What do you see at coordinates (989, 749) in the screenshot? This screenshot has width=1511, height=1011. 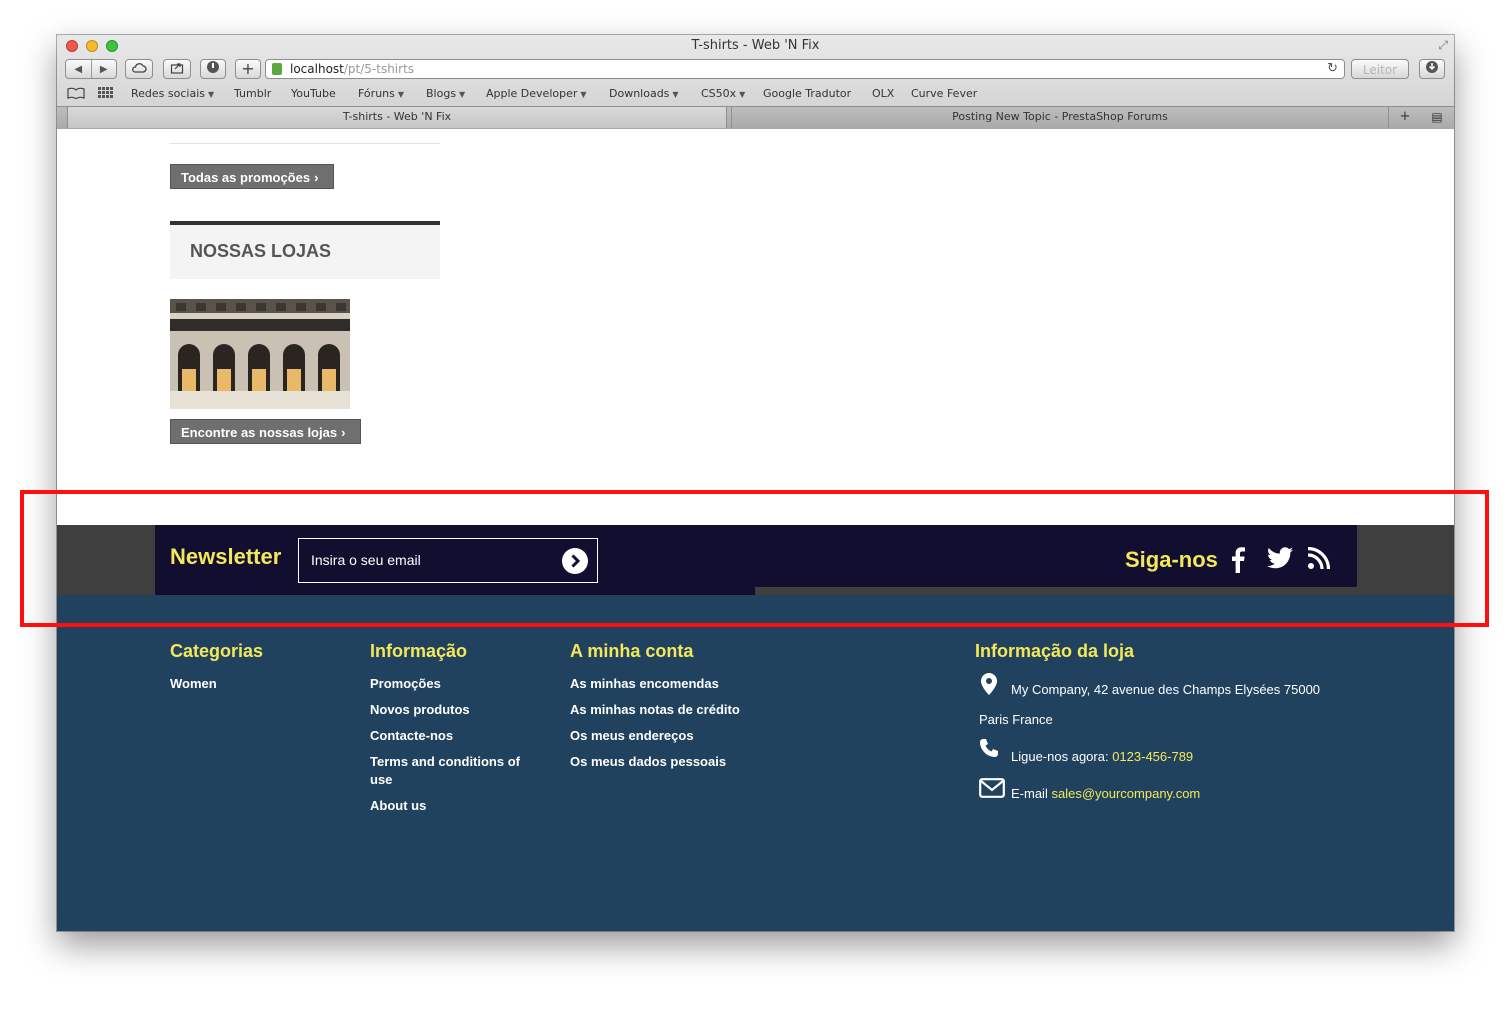 I see `phone-icon` at bounding box center [989, 749].